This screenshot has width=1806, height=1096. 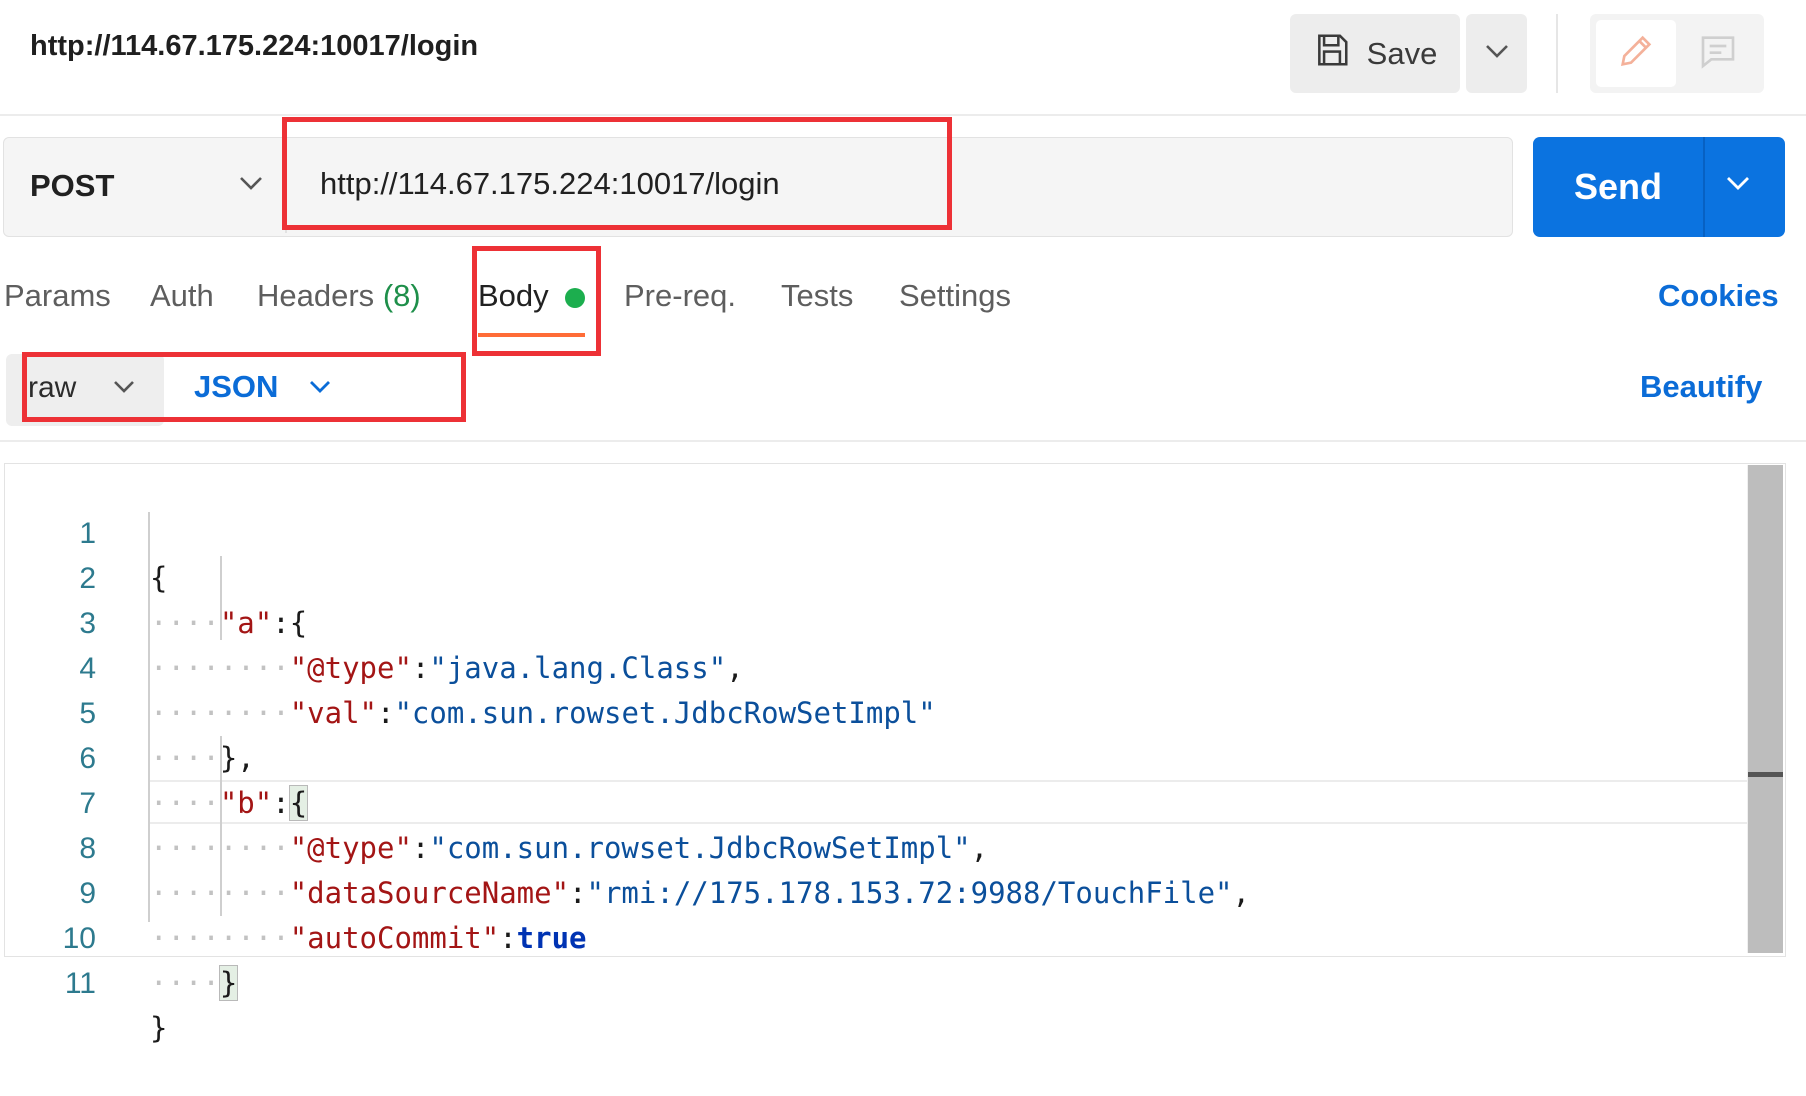 I want to click on annotation-box-url, so click(x=617, y=173).